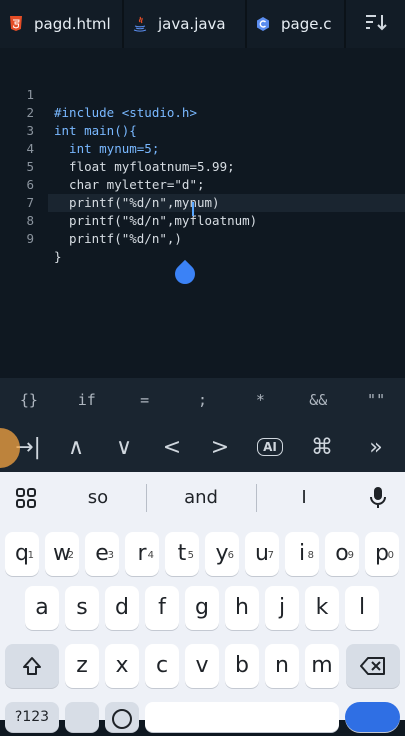 This screenshot has height=736, width=405. What do you see at coordinates (122, 608) in the screenshot?
I see `key-d: d` at bounding box center [122, 608].